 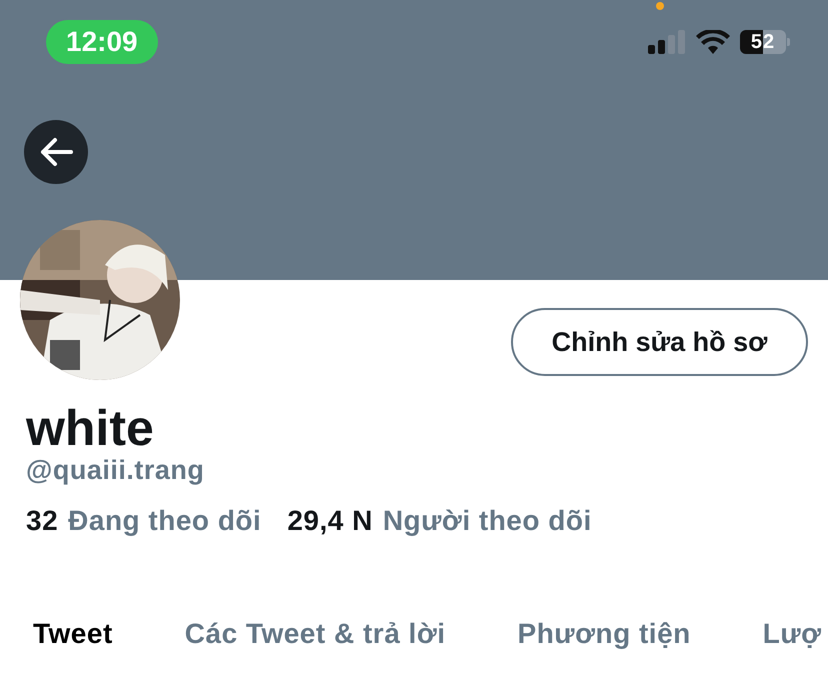 What do you see at coordinates (330, 521) in the screenshot?
I see `stat-count: 29,4 N` at bounding box center [330, 521].